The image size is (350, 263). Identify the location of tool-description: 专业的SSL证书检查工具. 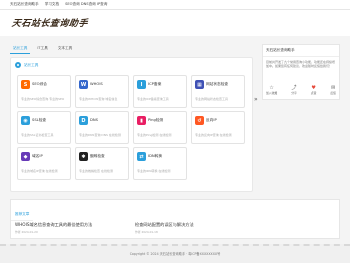
(37, 135).